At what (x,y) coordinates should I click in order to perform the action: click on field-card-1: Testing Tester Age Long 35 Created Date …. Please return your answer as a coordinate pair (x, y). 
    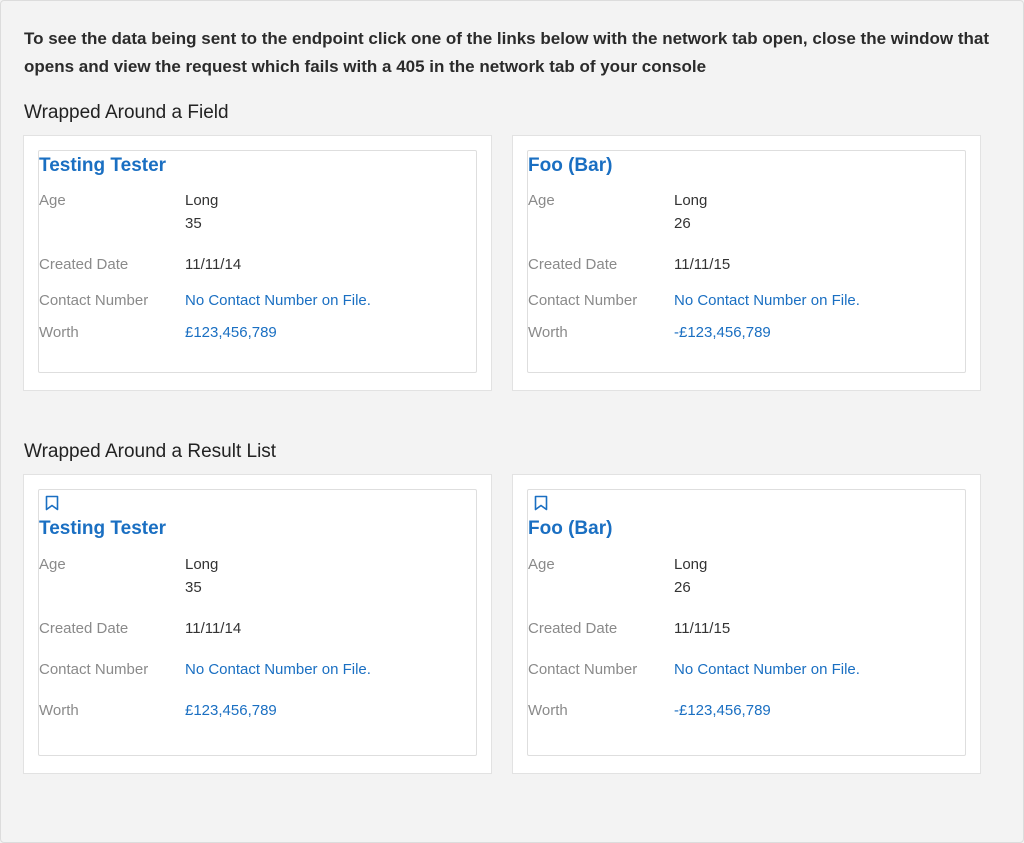
    Looking at the image, I should click on (257, 263).